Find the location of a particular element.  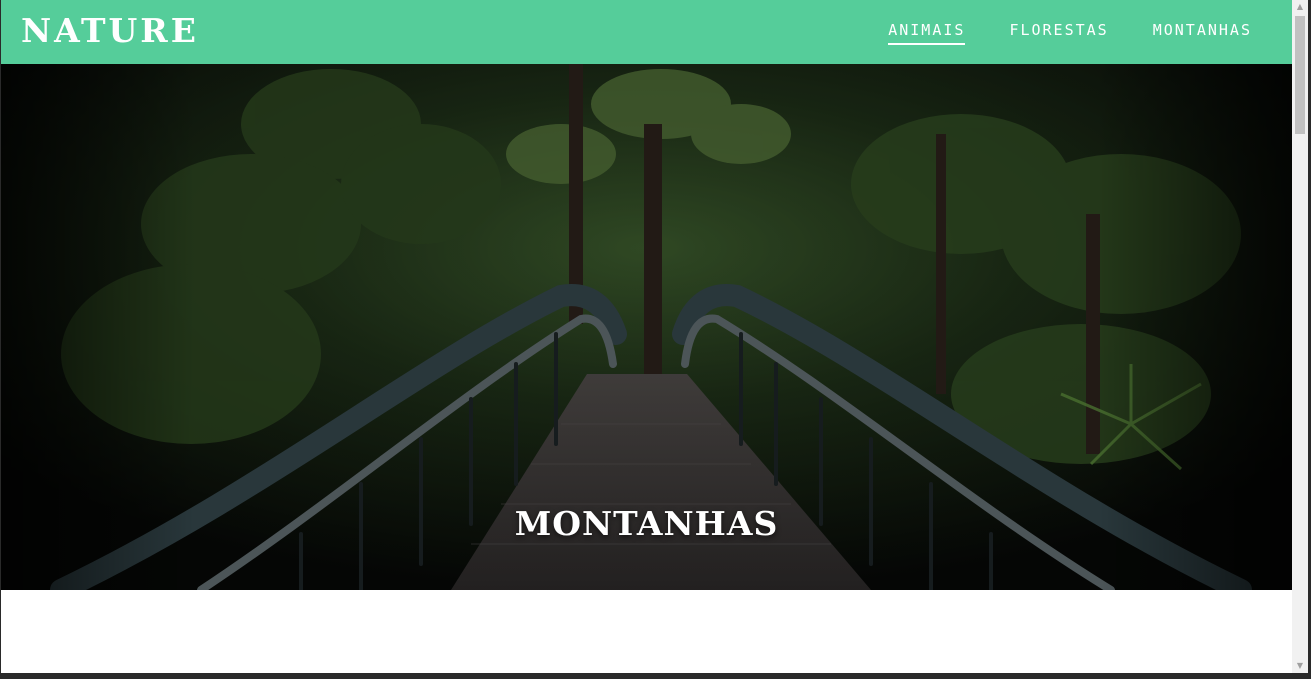

site-logo: NATURE is located at coordinates (110, 31).